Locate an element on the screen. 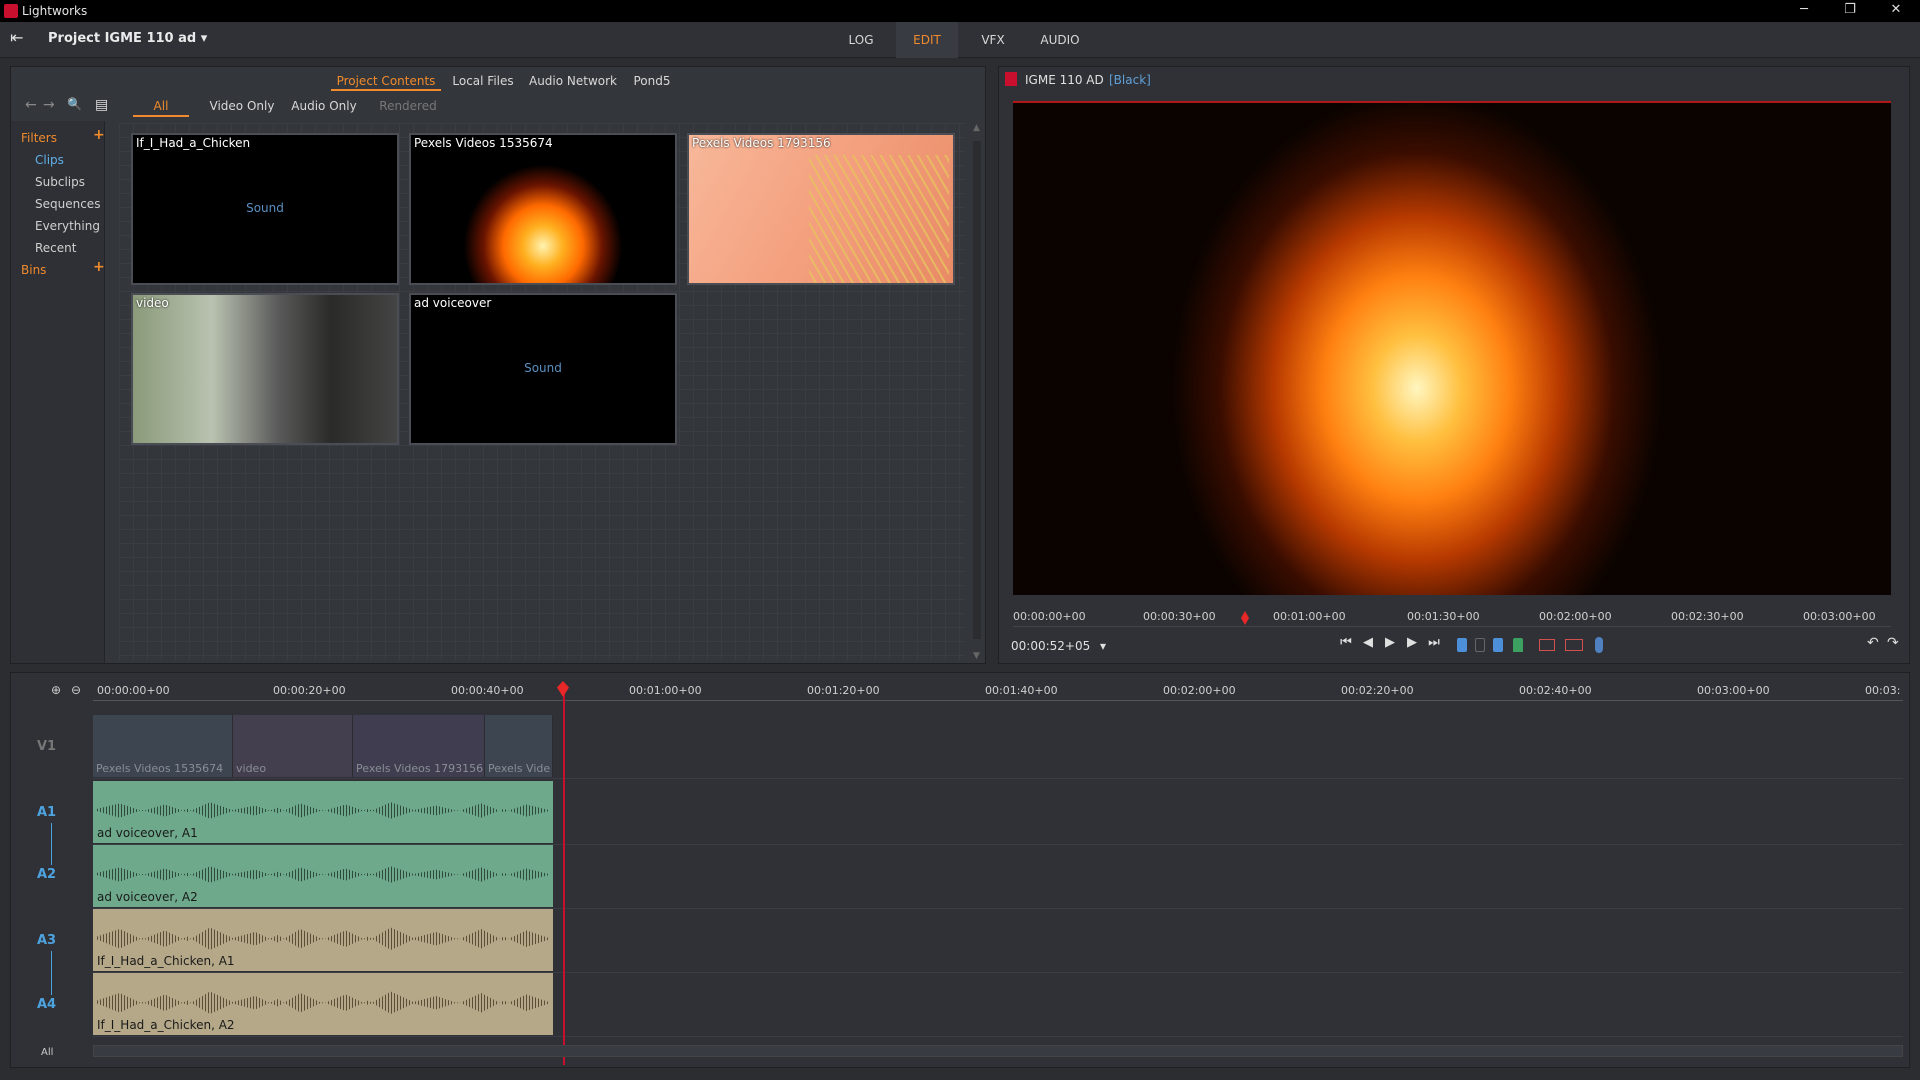 This screenshot has width=1920, height=1080. go-to-start-icon: ⏮ is located at coordinates (1346, 642).